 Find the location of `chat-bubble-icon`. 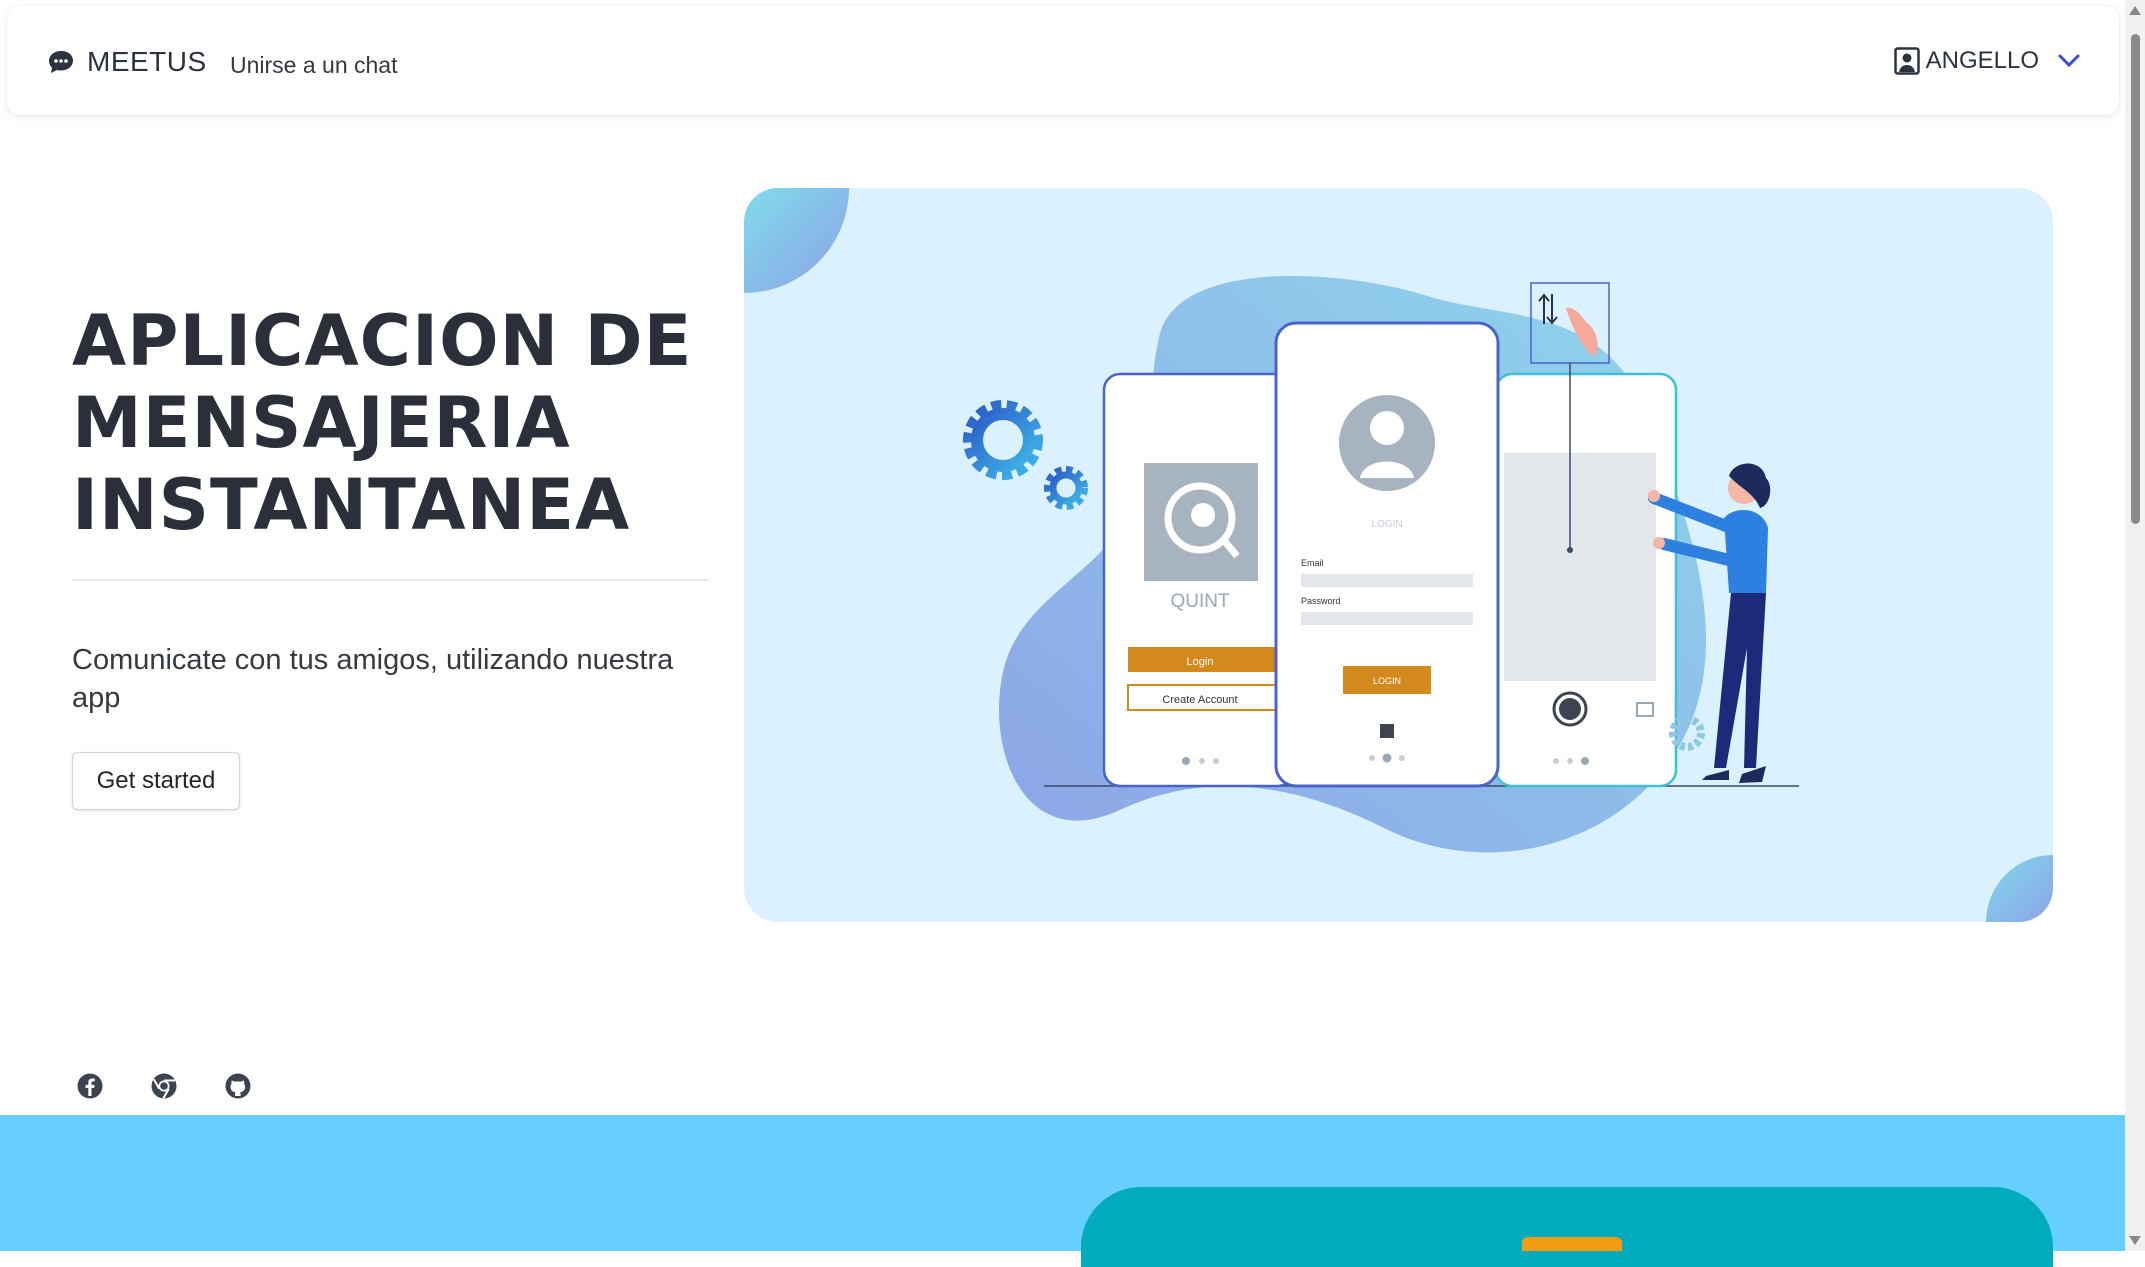

chat-bubble-icon is located at coordinates (61, 62).